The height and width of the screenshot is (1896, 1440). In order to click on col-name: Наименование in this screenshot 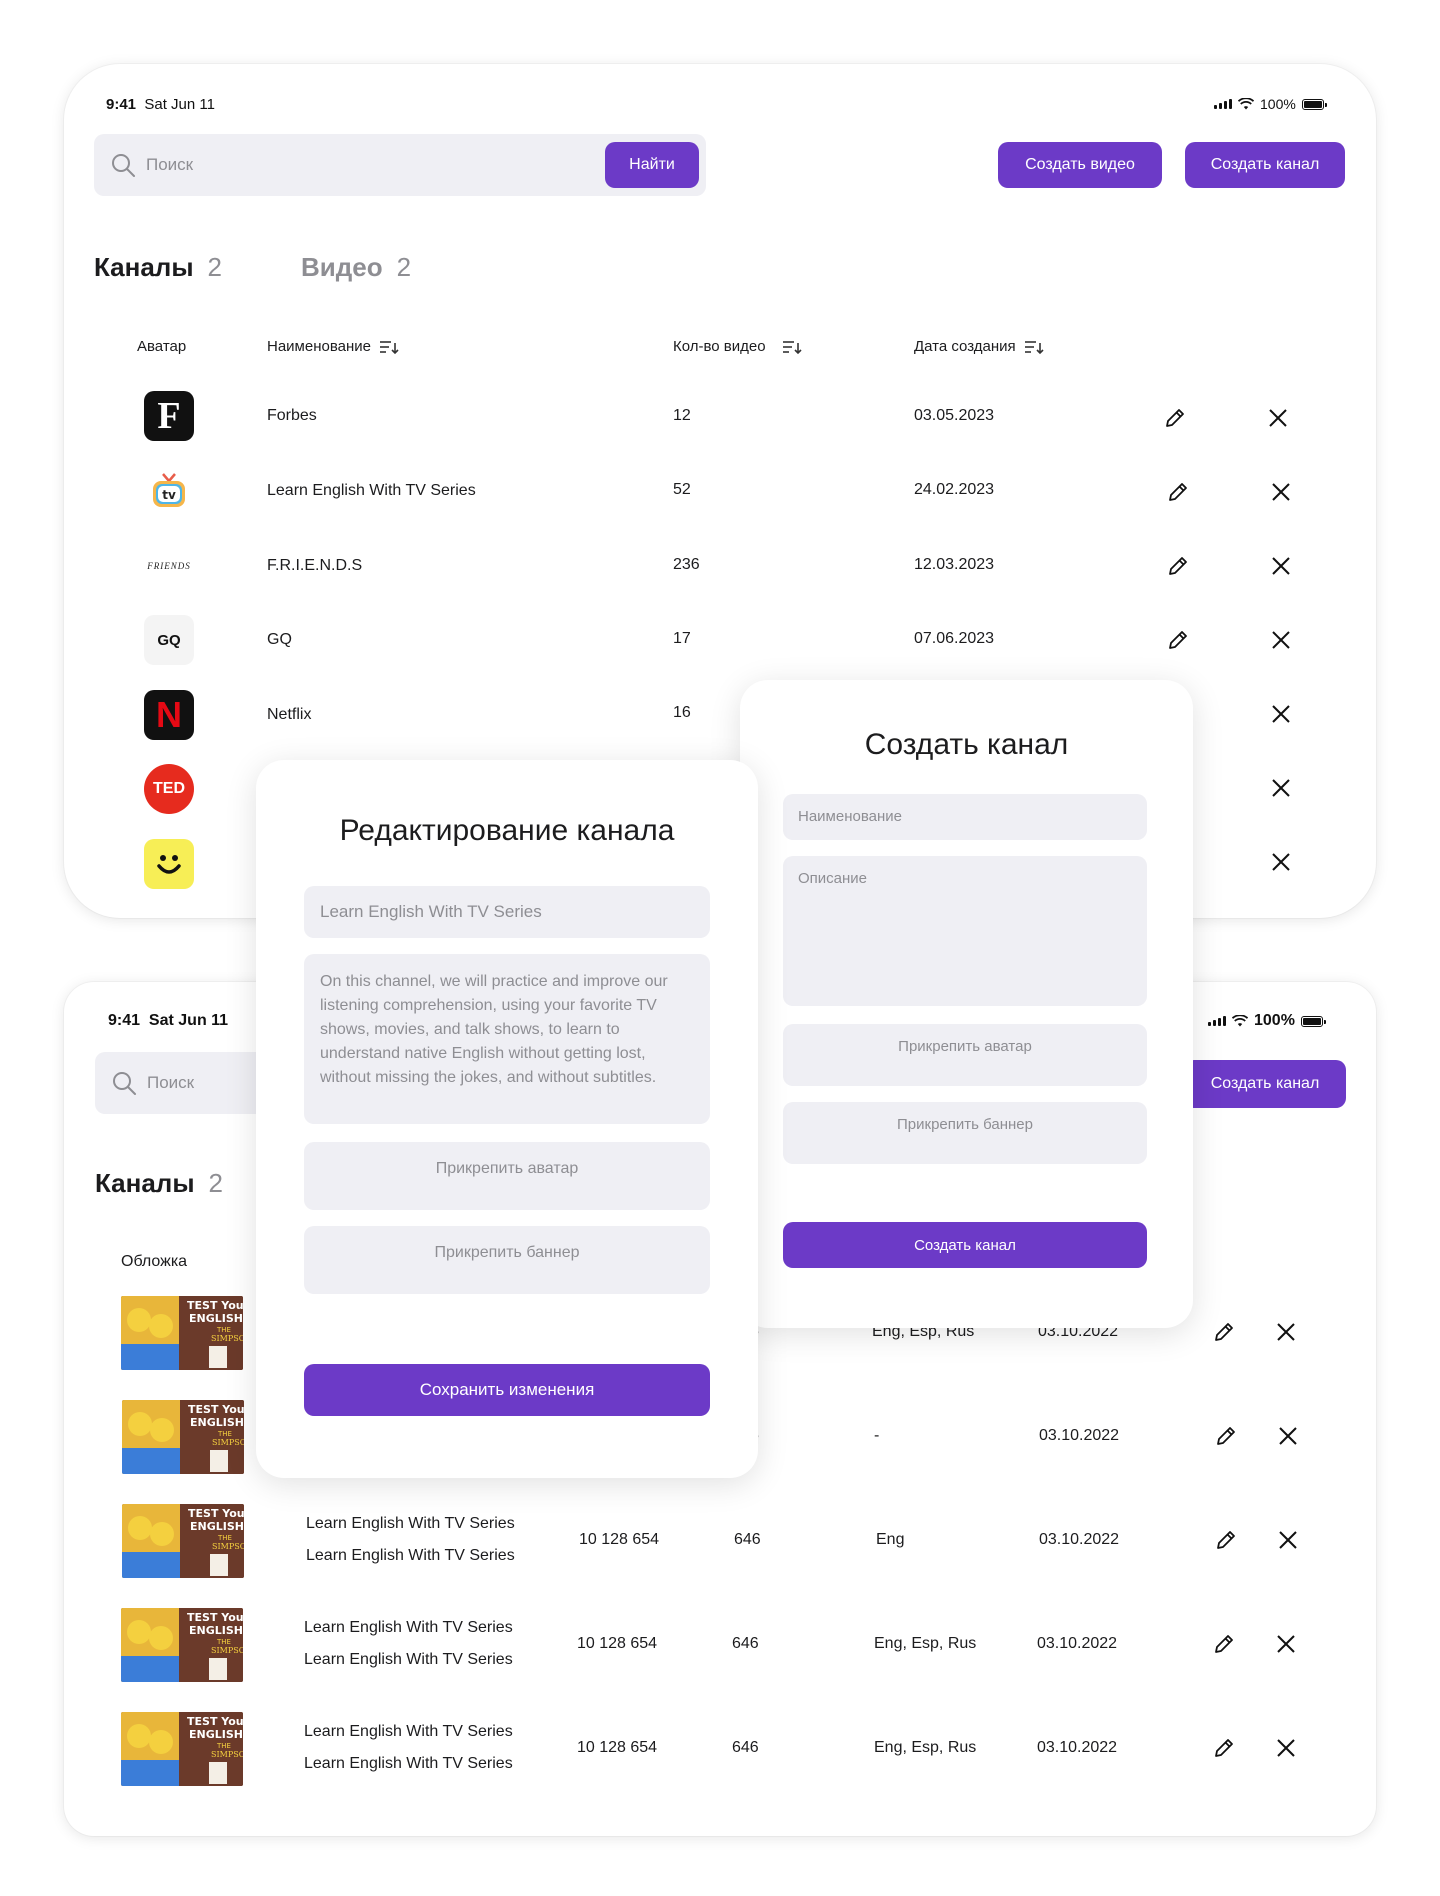, I will do `click(333, 346)`.